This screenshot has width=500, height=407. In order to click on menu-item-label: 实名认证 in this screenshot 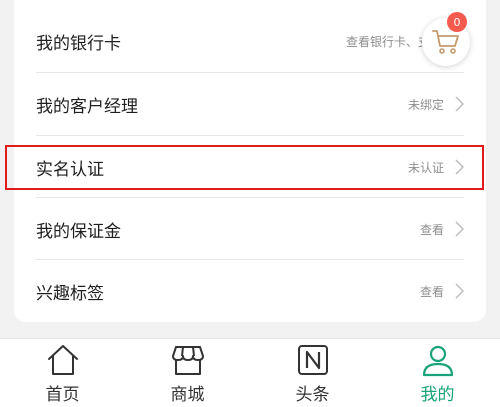, I will do `click(70, 169)`.